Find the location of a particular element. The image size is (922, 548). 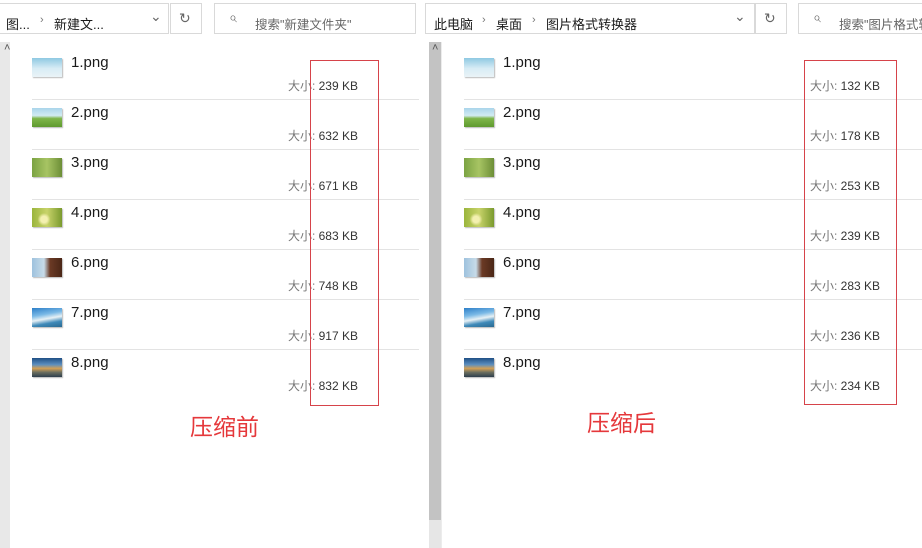

breadcrumb-item: 桌面 is located at coordinates (509, 23).